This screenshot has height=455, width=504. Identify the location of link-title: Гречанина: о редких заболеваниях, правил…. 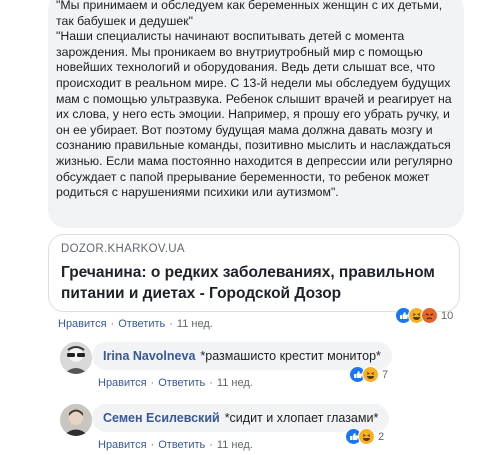
(257, 283).